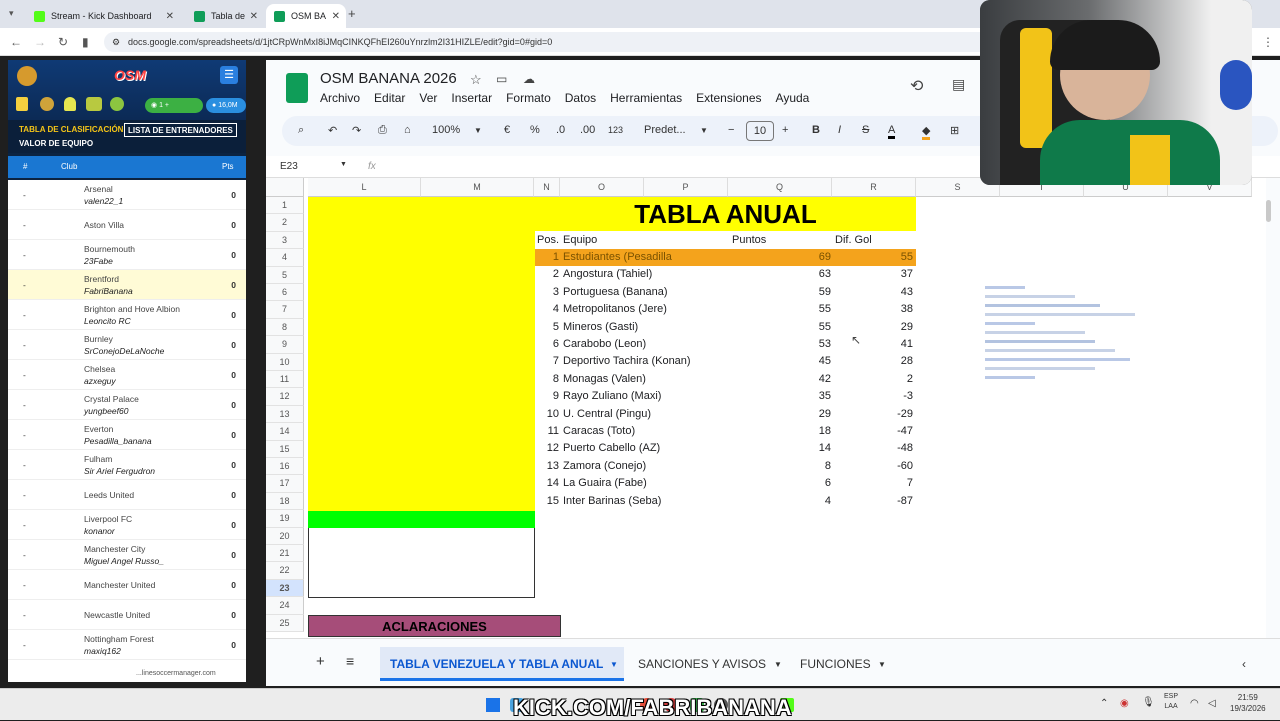 This screenshot has height=721, width=1280. I want to click on row-header: 19, so click(285, 519).